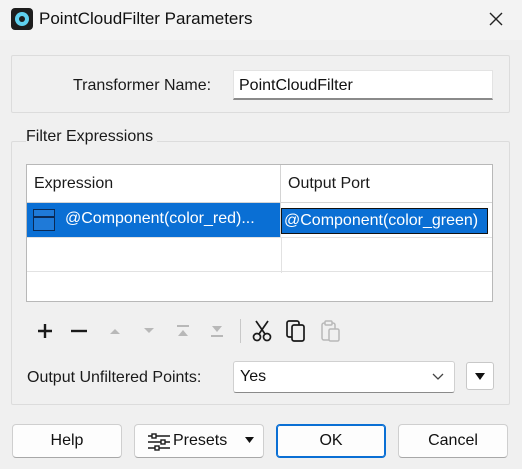 This screenshot has height=469, width=522. What do you see at coordinates (159, 442) in the screenshot?
I see `sliders-icon` at bounding box center [159, 442].